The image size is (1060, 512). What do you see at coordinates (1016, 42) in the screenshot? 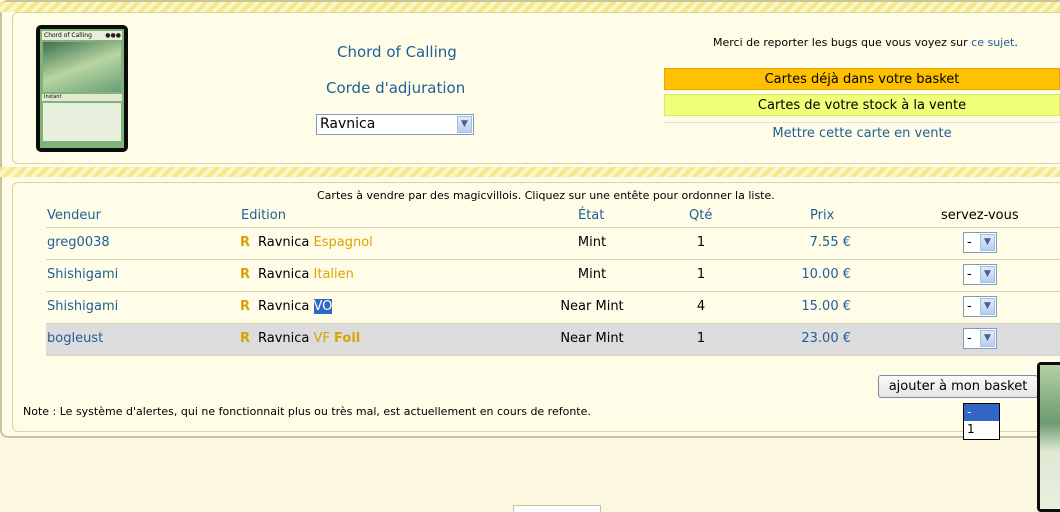
I see `bug-report-end: .` at bounding box center [1016, 42].